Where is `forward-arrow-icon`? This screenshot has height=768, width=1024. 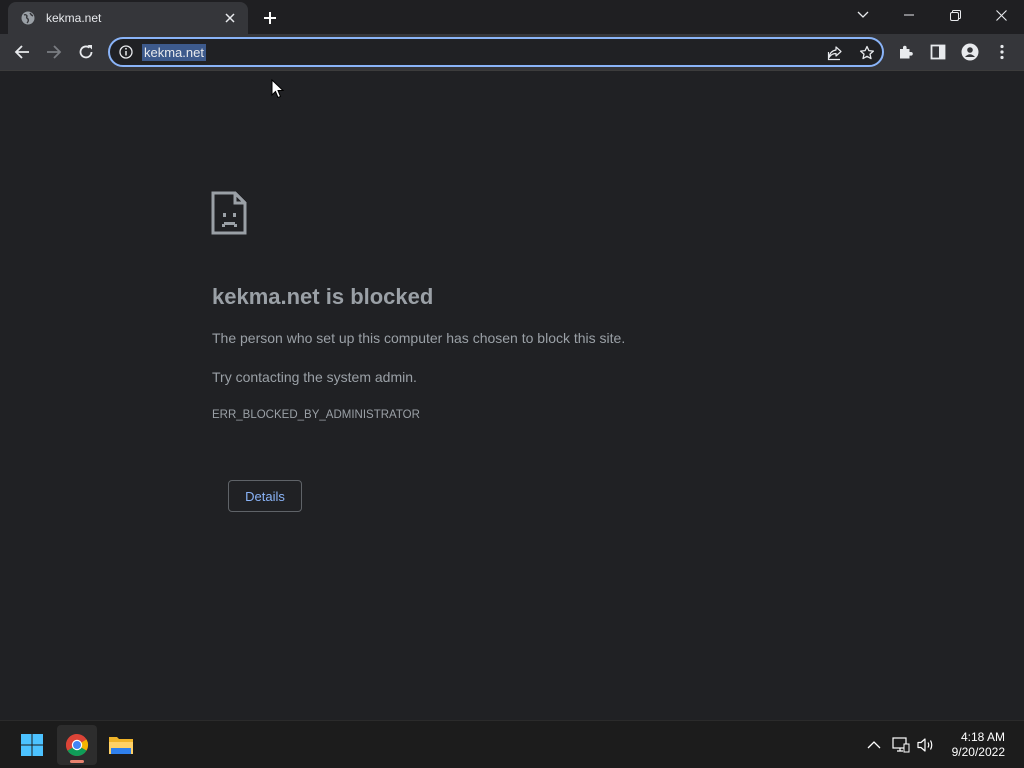
forward-arrow-icon is located at coordinates (54, 52).